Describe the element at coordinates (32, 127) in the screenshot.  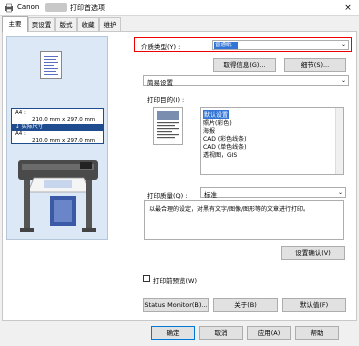
I see `scaling-mode-label: 实际尺寸` at that location.